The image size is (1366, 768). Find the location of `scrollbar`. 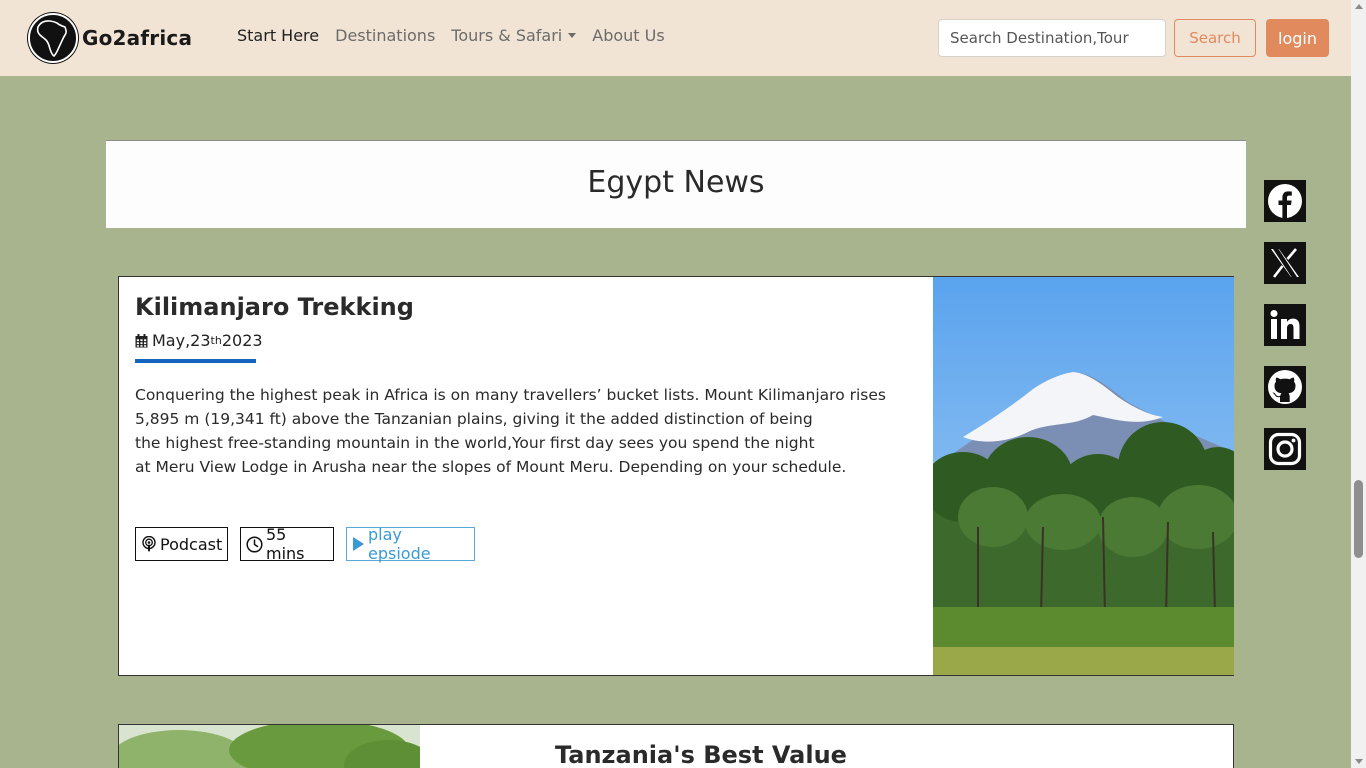

scrollbar is located at coordinates (1358, 384).